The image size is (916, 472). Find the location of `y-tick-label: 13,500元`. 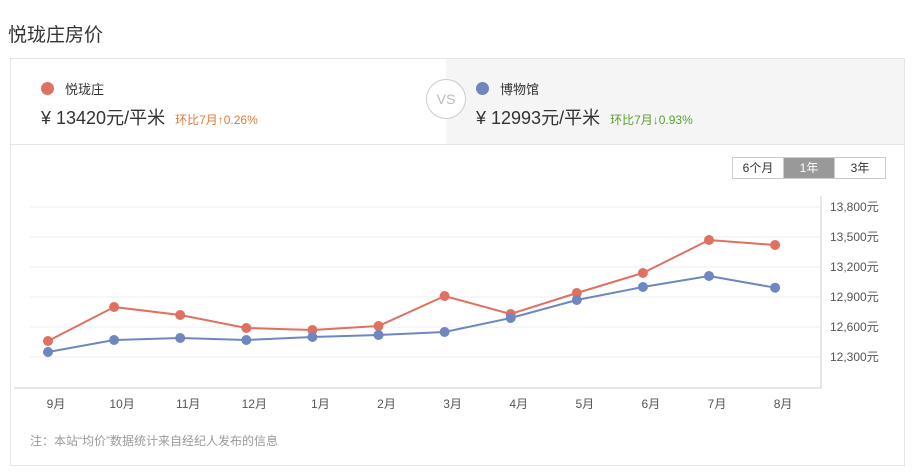

y-tick-label: 13,500元 is located at coordinates (854, 237).